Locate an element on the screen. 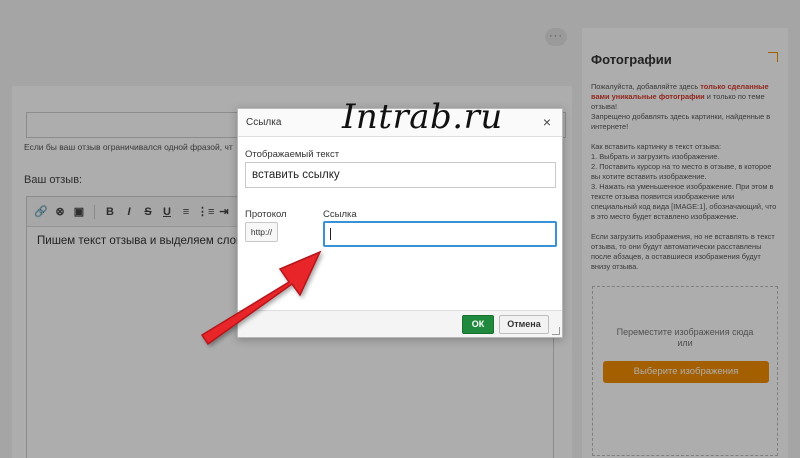  arrow-shape is located at coordinates (261, 298).